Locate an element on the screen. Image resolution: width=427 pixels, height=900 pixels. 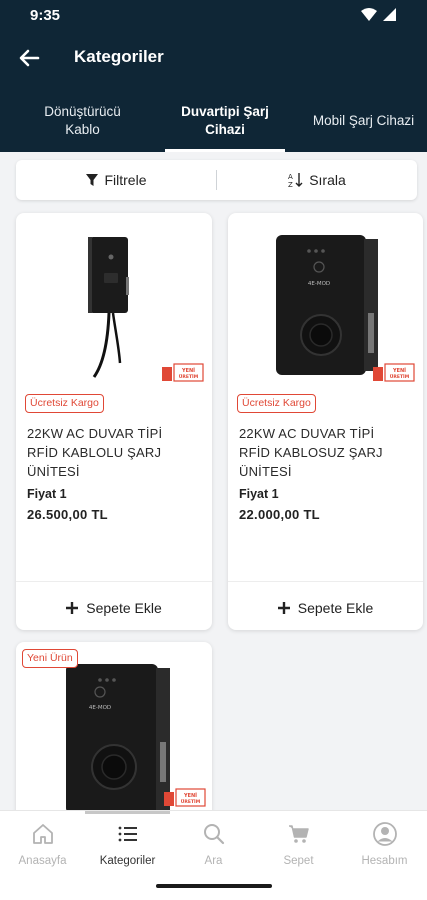
sort-icon: A Z is located at coordinates (295, 180).